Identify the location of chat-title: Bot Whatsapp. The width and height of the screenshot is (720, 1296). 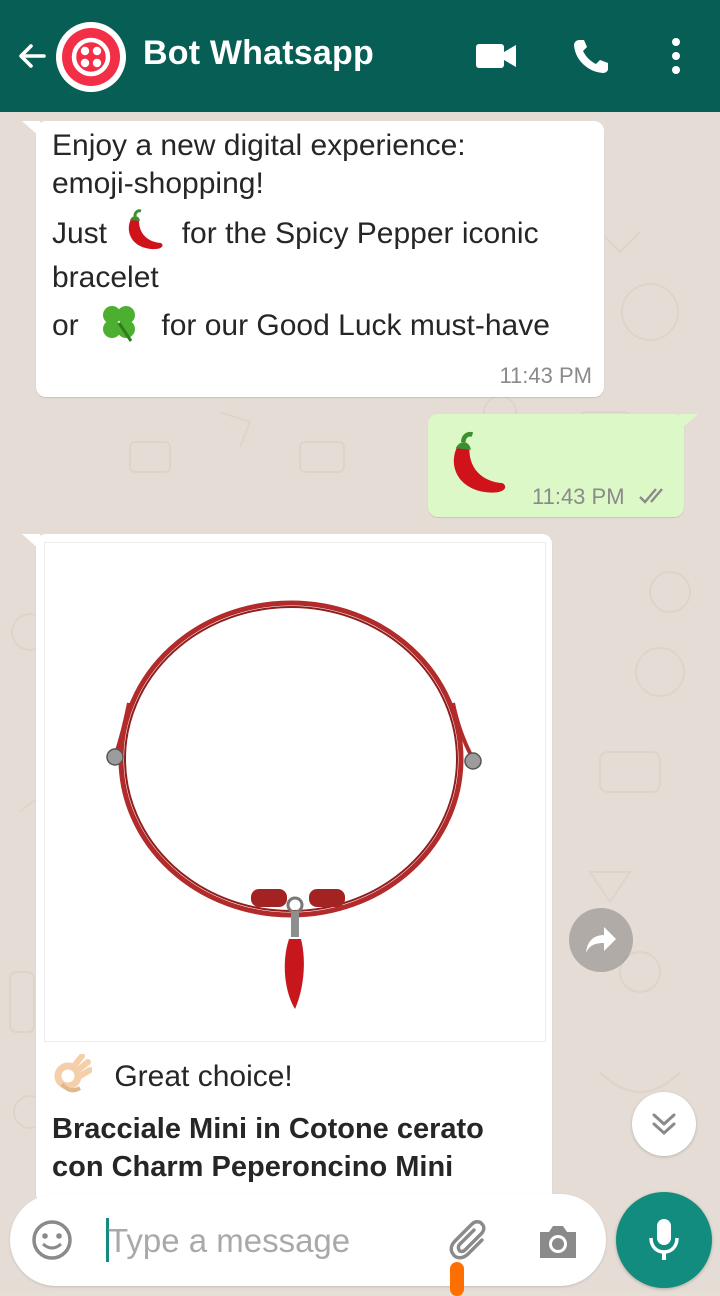
(258, 53).